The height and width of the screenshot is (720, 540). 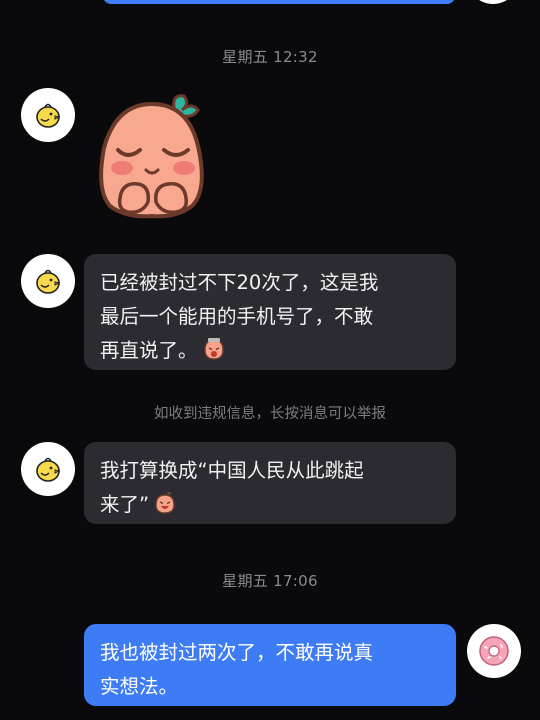 I want to click on timestamp-friday-1232: 星期五 12:32, so click(x=270, y=57).